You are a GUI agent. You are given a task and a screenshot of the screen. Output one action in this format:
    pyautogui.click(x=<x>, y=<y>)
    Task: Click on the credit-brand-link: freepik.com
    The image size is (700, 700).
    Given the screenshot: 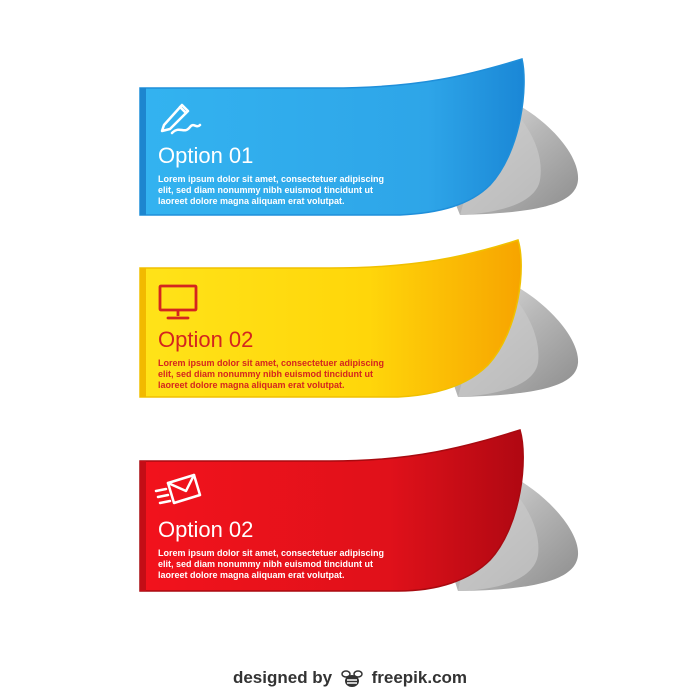 What is the action you would take?
    pyautogui.click(x=419, y=677)
    